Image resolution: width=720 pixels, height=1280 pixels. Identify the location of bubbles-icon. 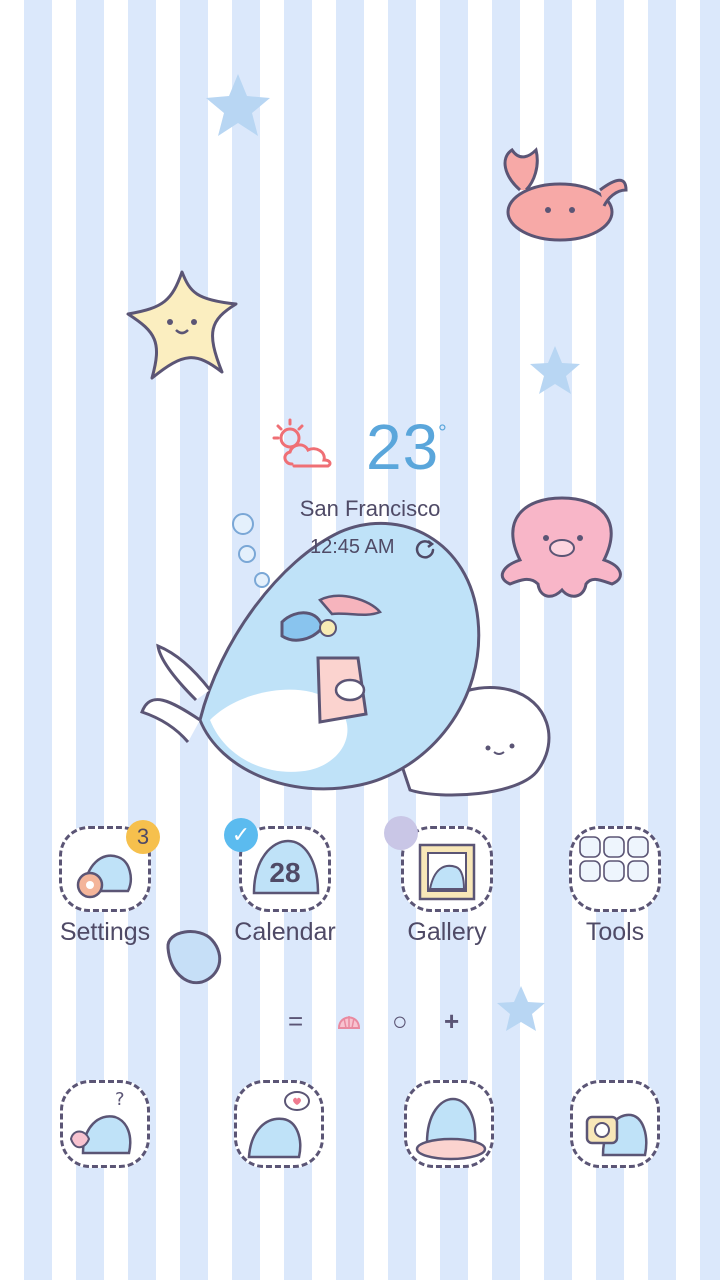
(251, 550).